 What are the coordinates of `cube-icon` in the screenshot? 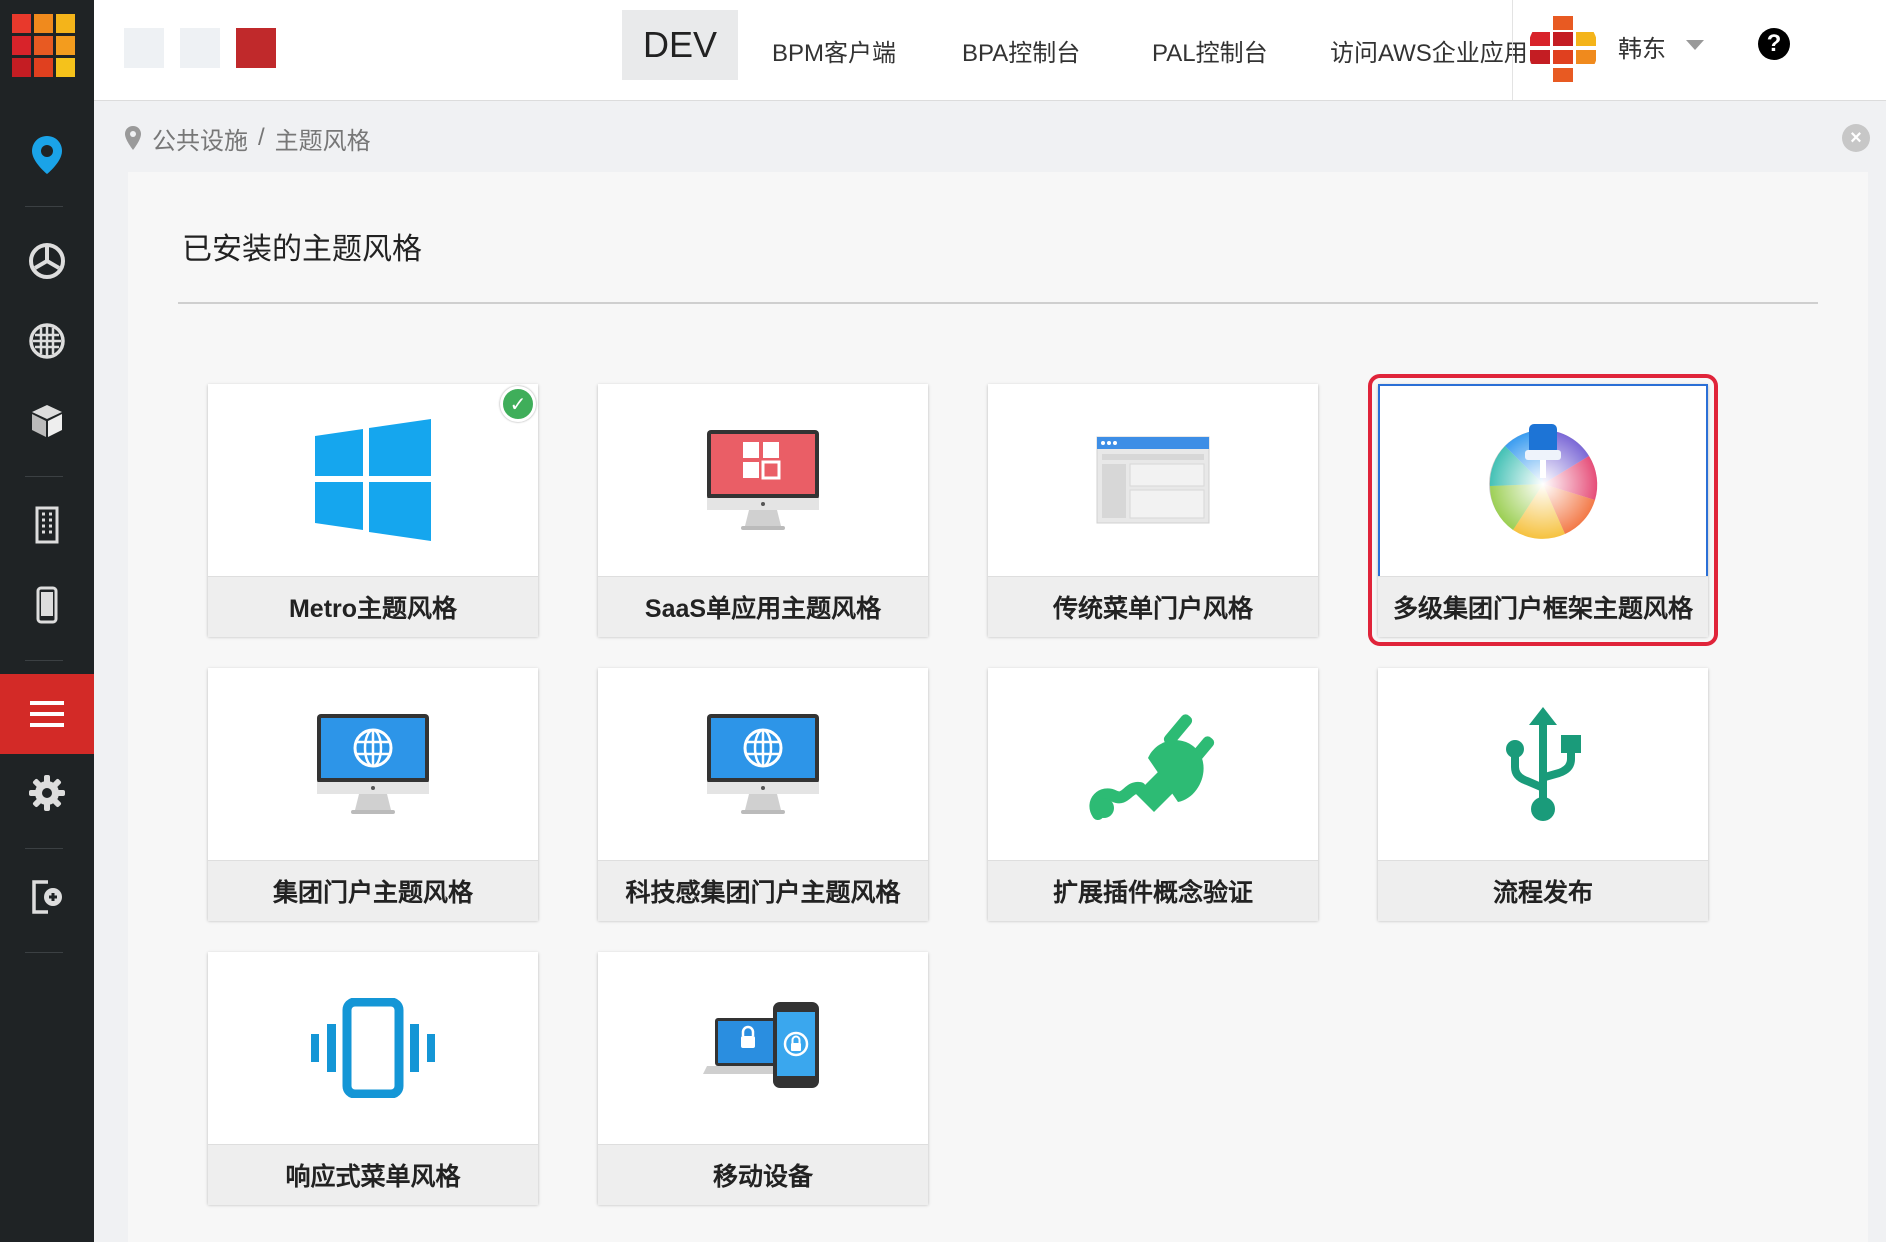 It's located at (47, 421).